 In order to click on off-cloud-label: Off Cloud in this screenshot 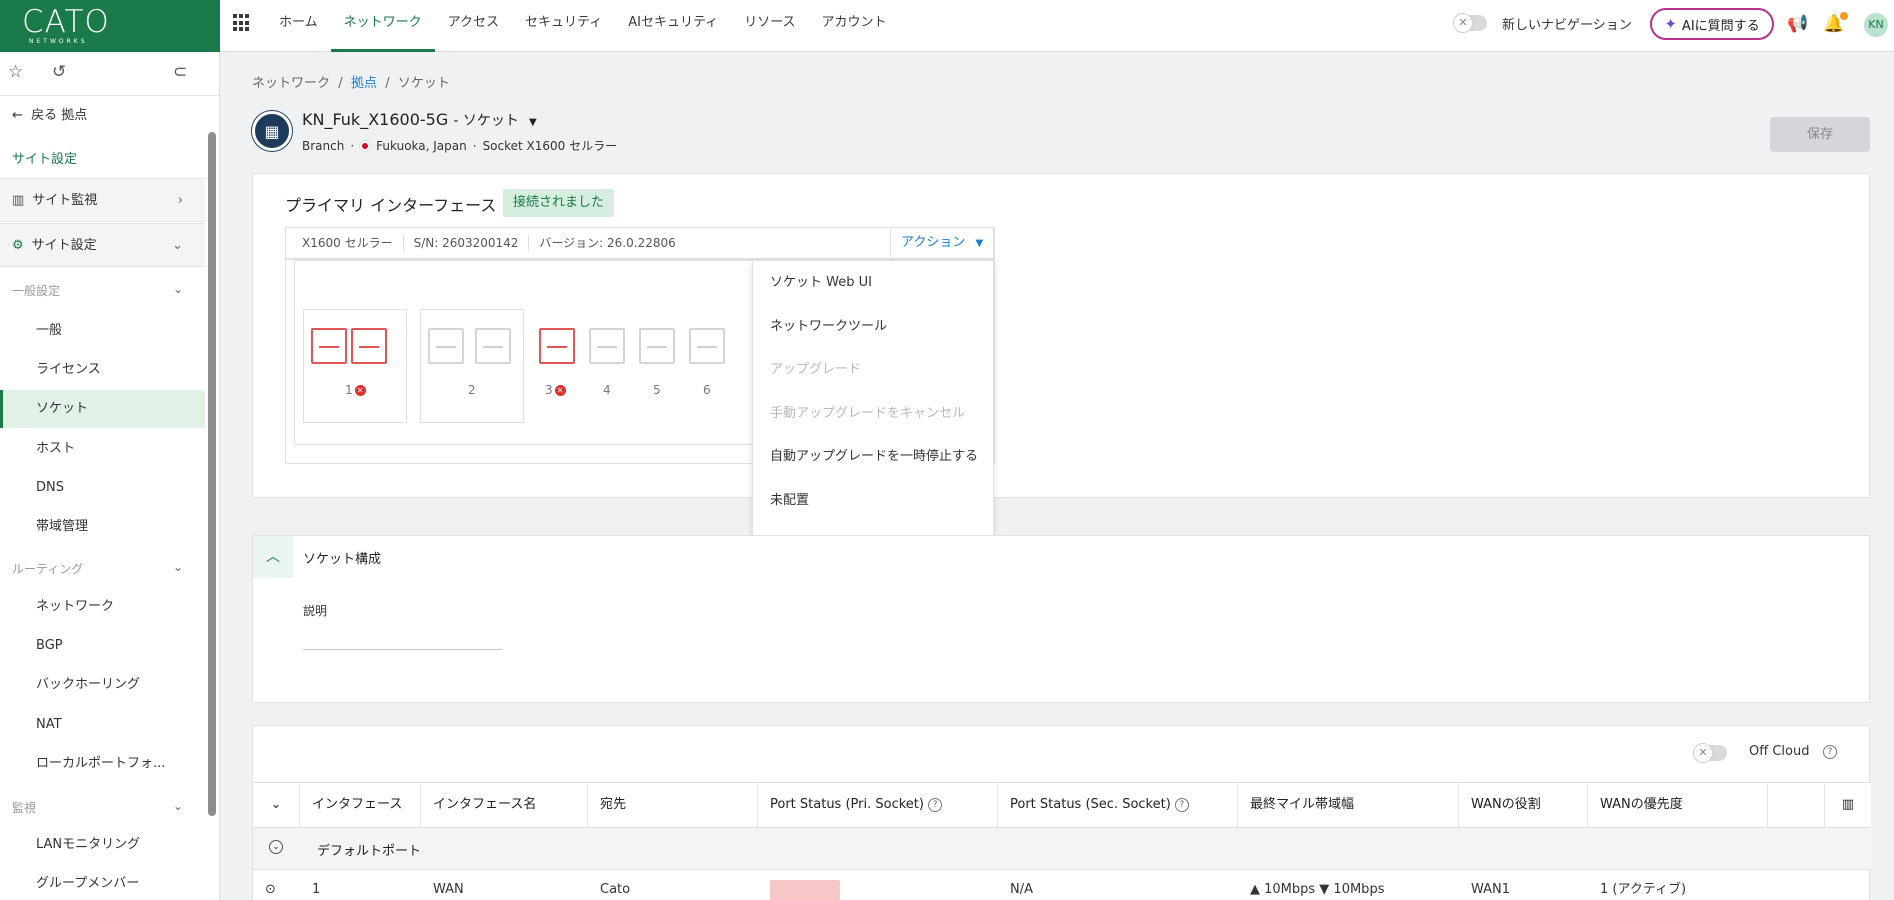, I will do `click(1779, 751)`.